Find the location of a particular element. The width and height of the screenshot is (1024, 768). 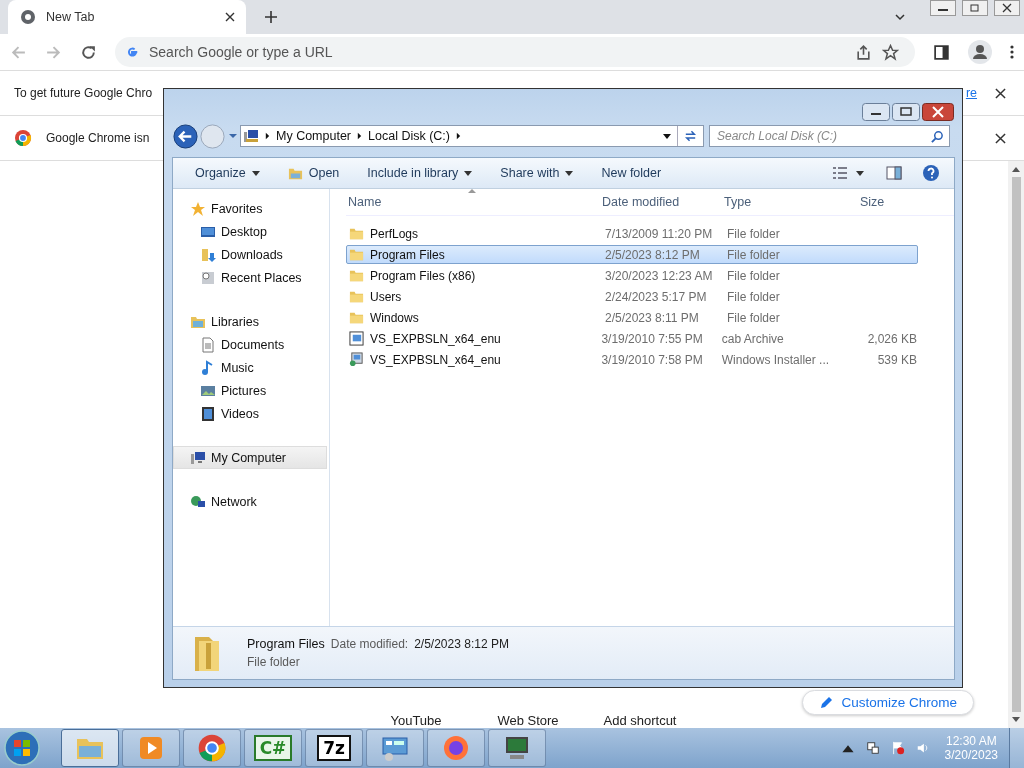

view-list-icon is located at coordinates (840, 173).